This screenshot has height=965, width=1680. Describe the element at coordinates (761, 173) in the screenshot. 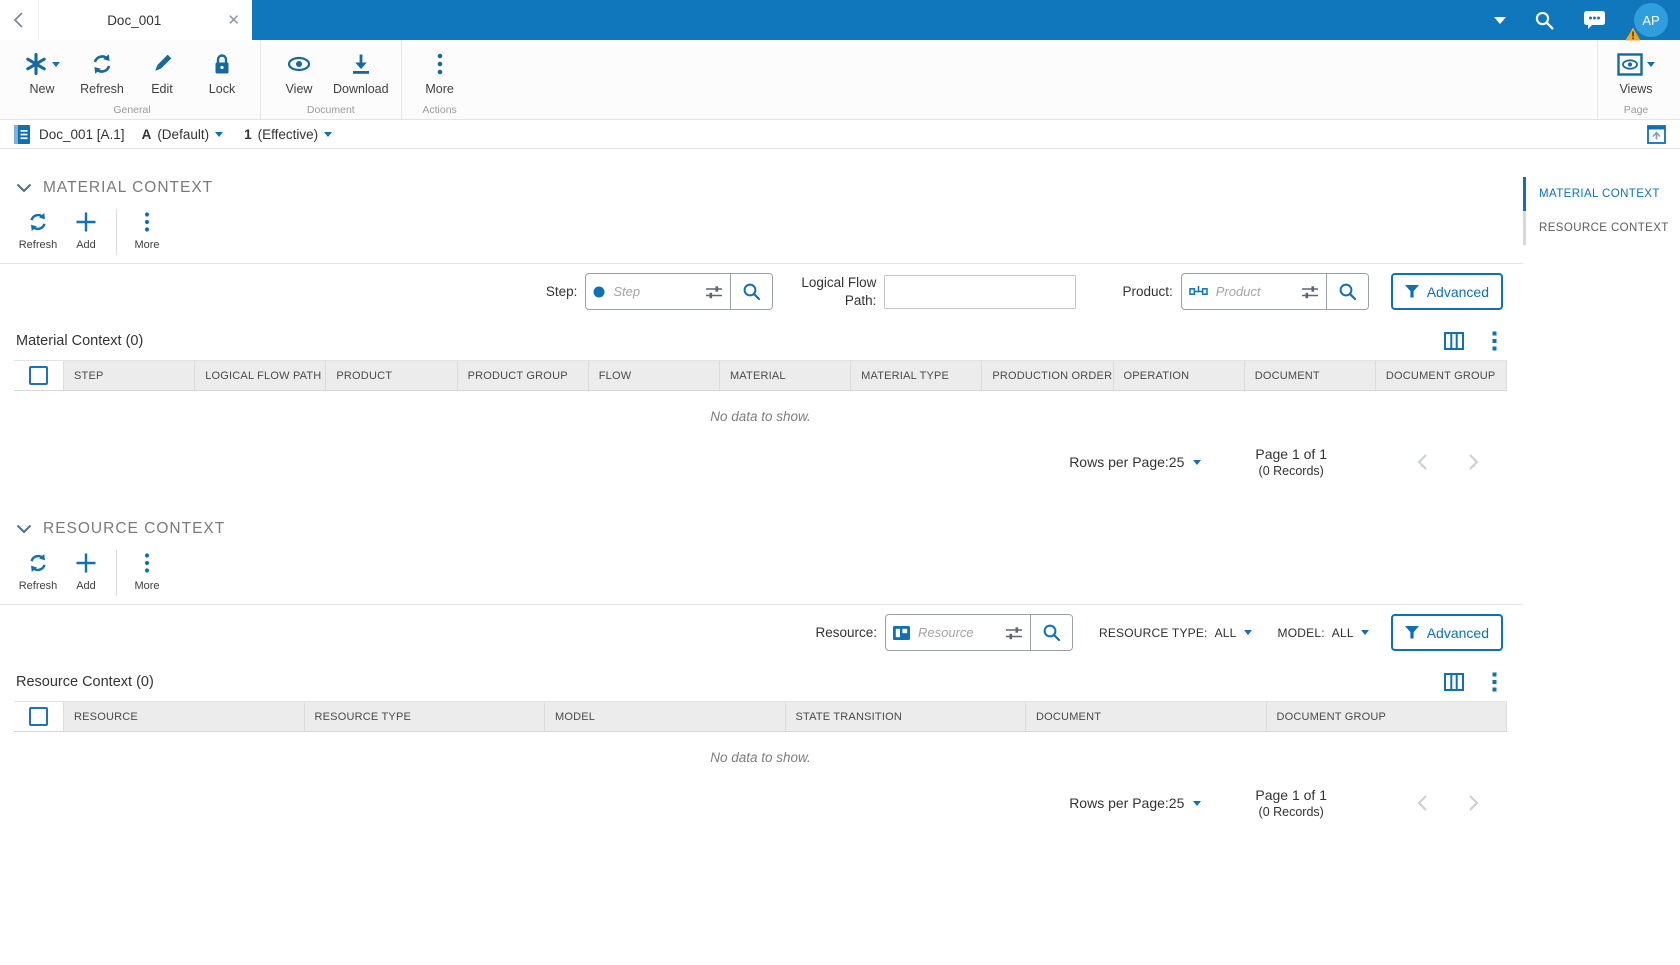

I see `material-context-section-header: MATERIAL CONTEXT` at that location.